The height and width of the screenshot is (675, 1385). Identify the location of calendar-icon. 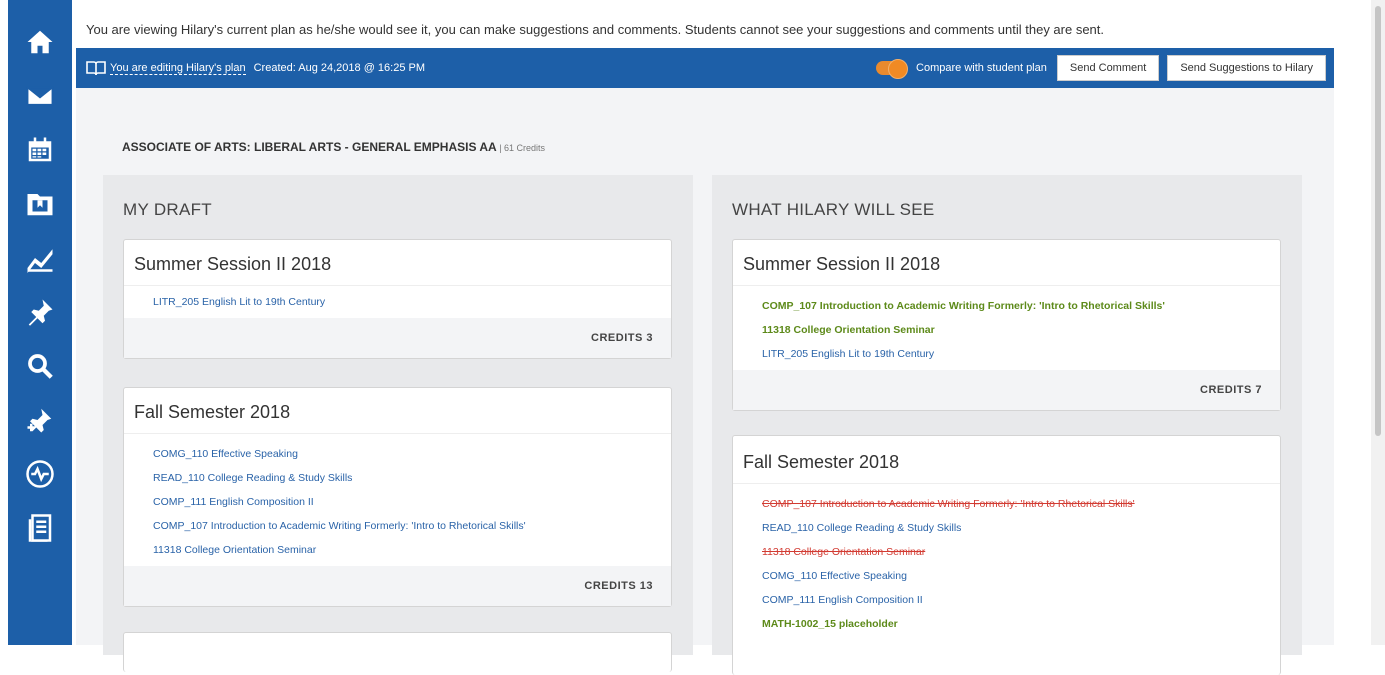
(40, 149).